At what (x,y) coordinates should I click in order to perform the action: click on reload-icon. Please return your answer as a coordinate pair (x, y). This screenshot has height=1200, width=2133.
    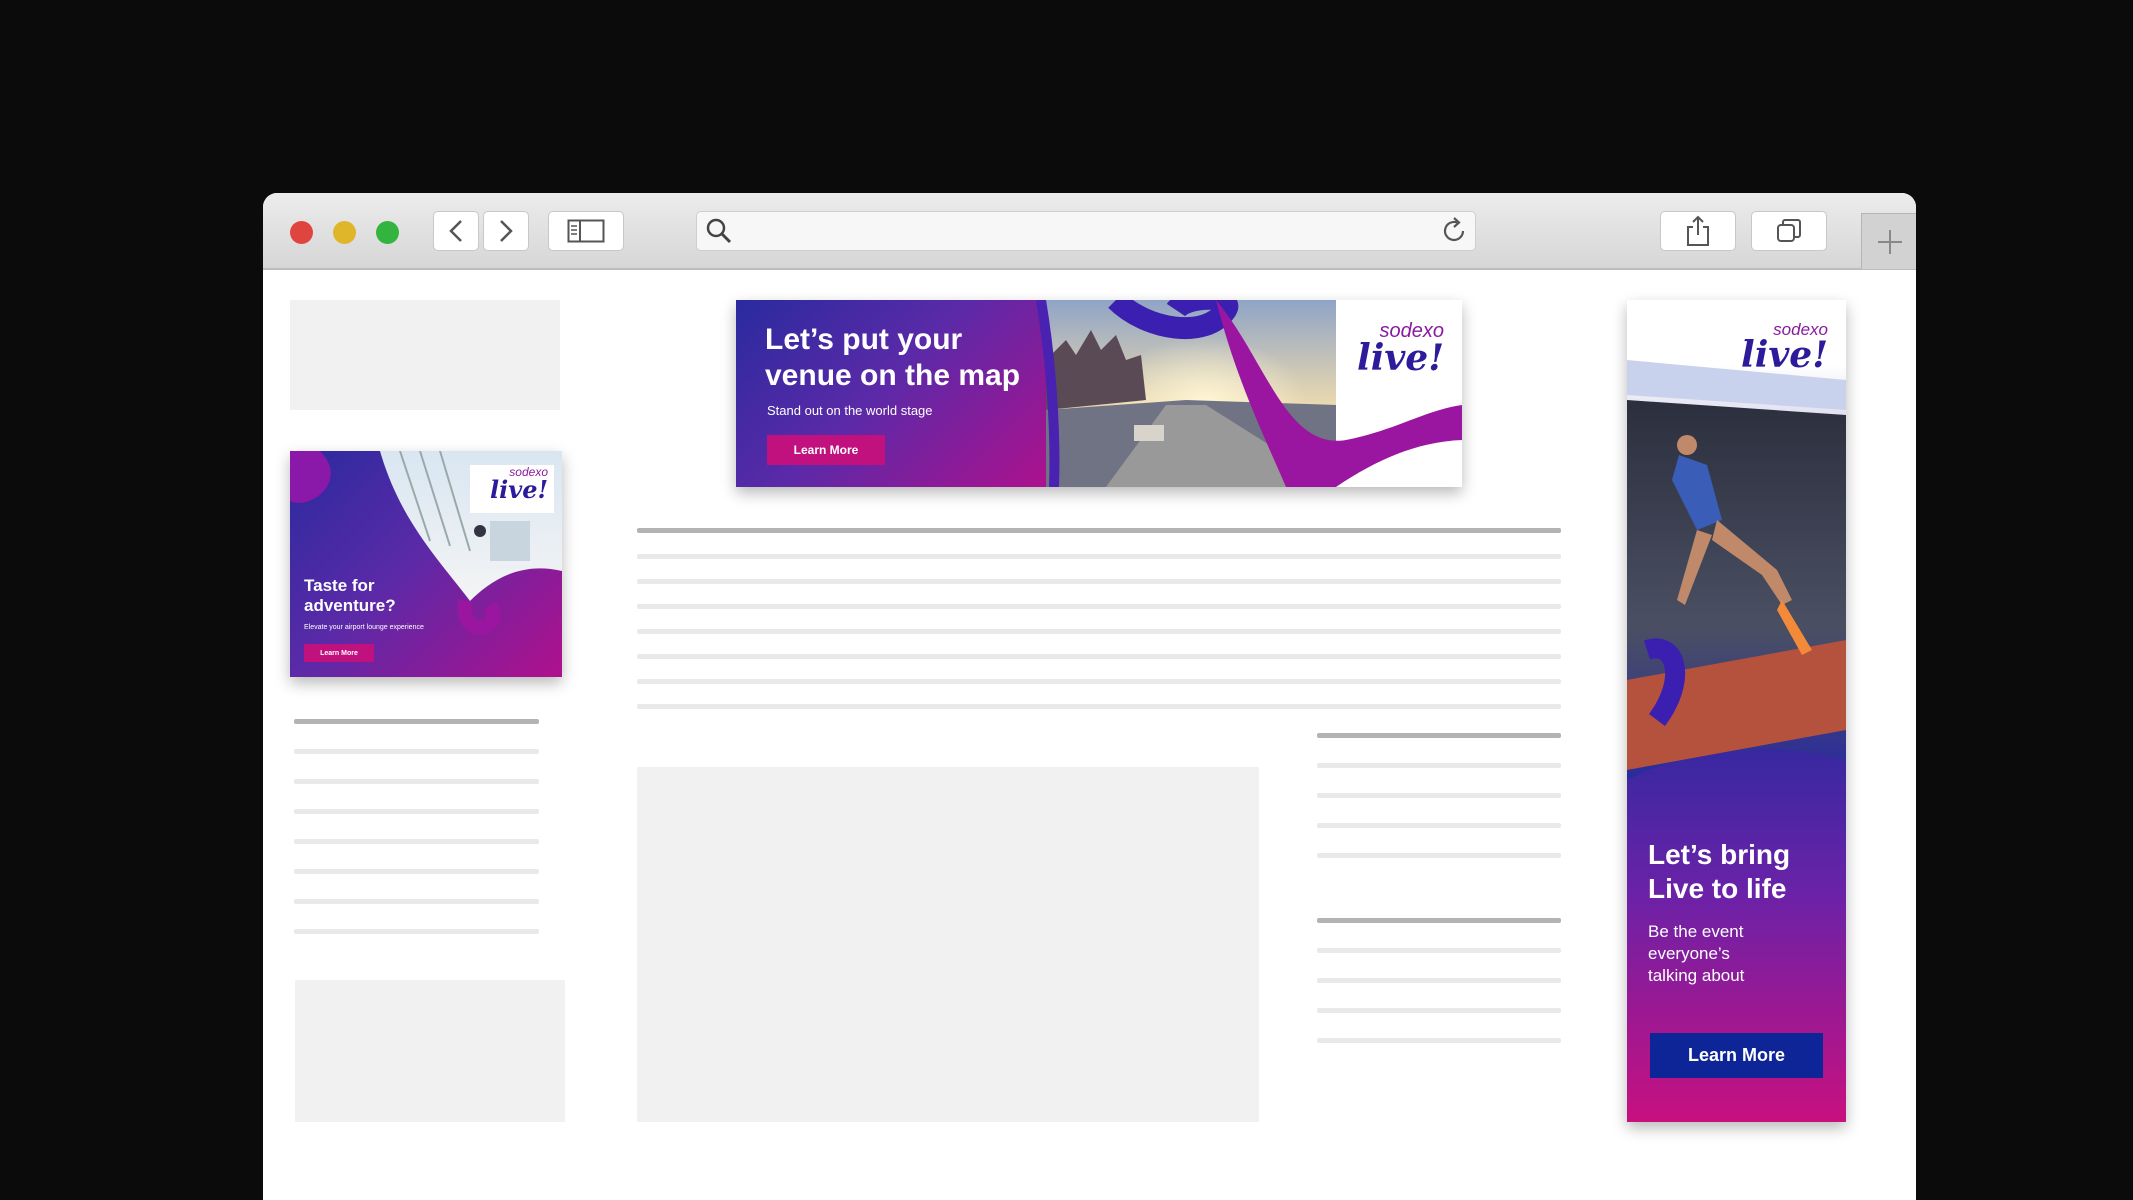
    Looking at the image, I should click on (1454, 231).